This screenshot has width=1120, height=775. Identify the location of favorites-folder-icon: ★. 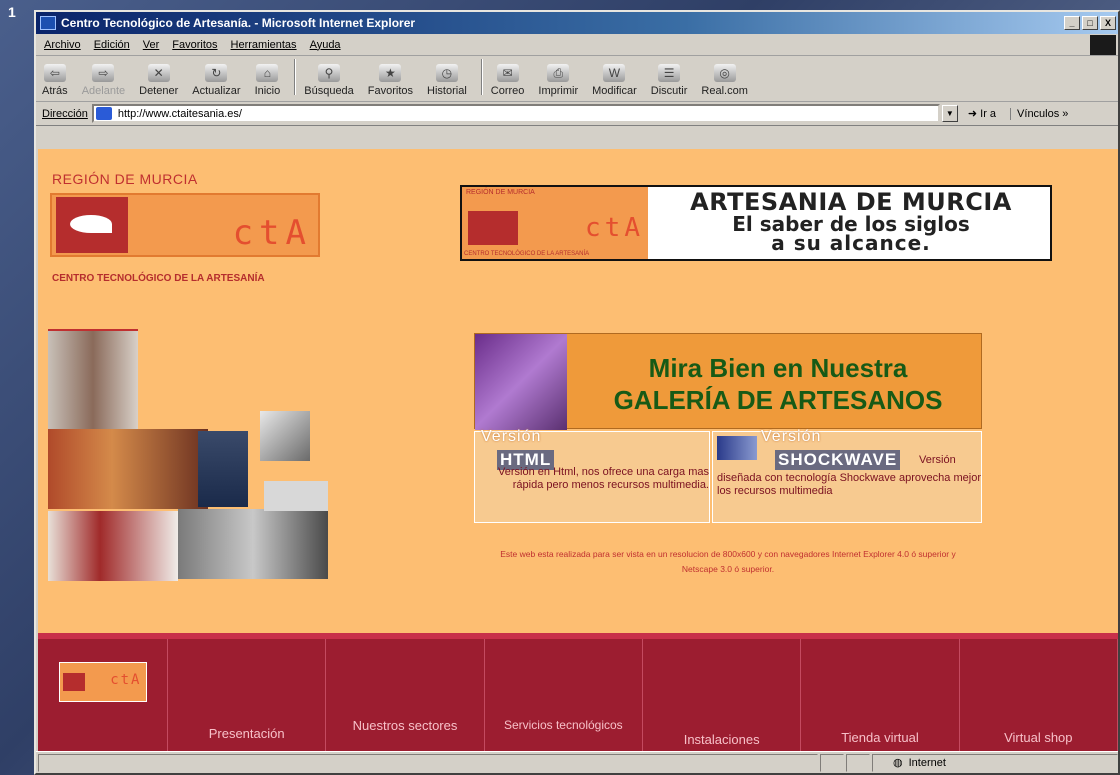
(390, 73).